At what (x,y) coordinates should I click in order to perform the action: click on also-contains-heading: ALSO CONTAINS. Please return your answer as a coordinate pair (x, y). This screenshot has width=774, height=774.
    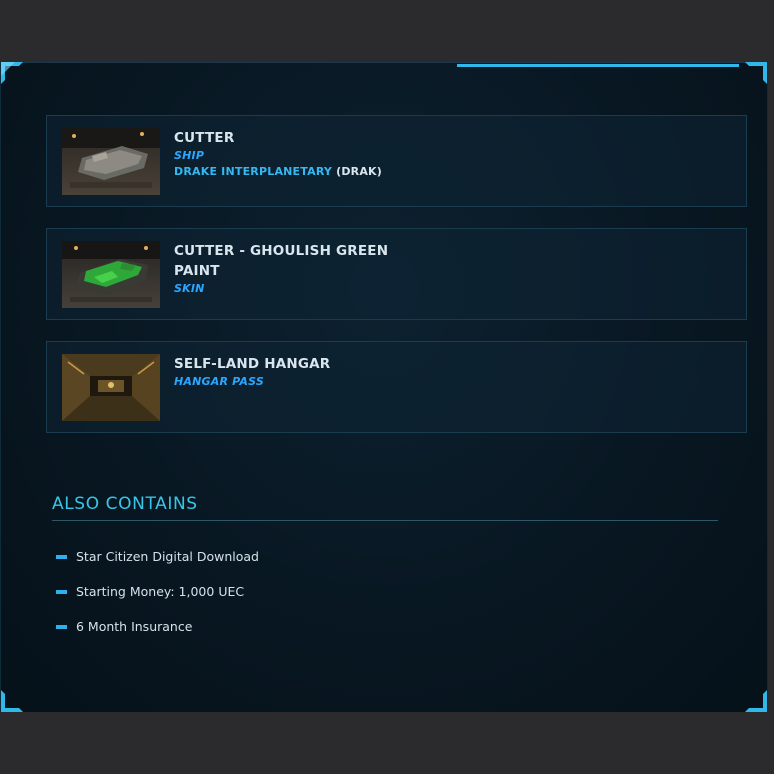
    Looking at the image, I should click on (125, 504).